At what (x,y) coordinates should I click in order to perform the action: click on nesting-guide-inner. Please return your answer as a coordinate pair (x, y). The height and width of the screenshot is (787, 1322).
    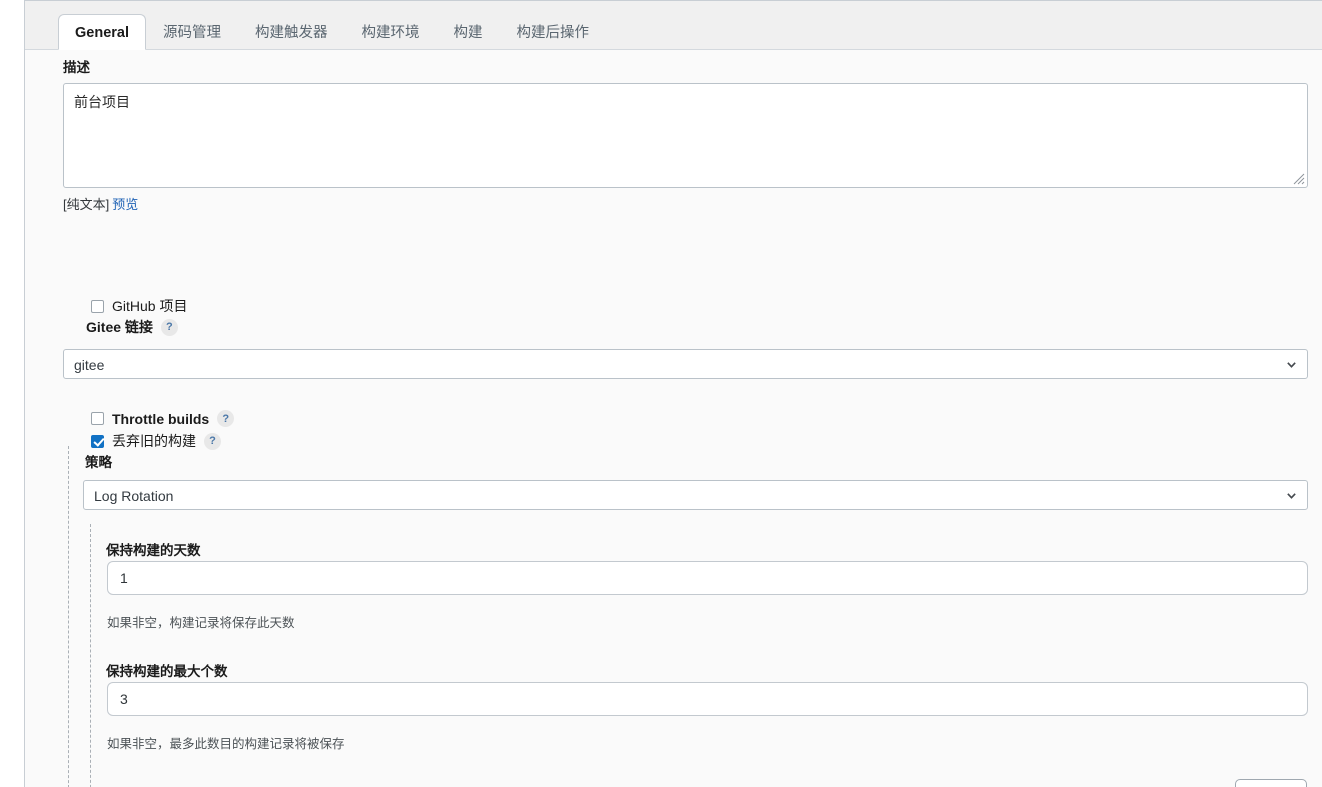
    Looking at the image, I should click on (90, 655).